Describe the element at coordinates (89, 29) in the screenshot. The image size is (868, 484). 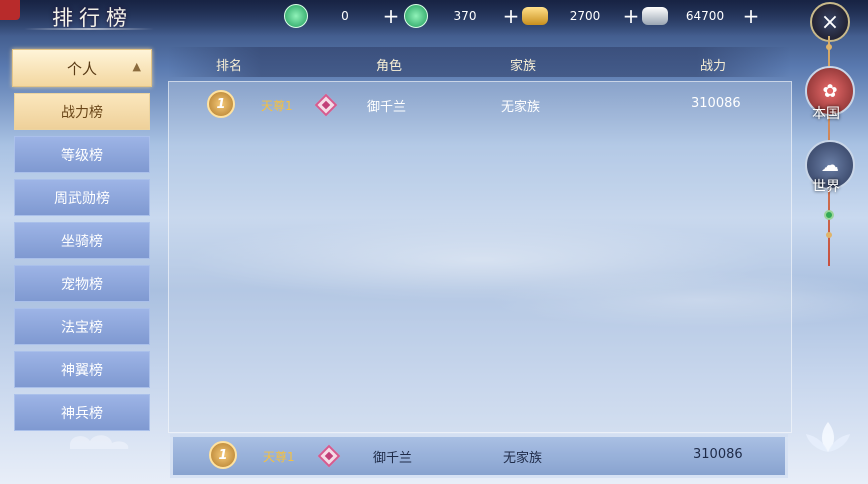
I see `title-underline` at that location.